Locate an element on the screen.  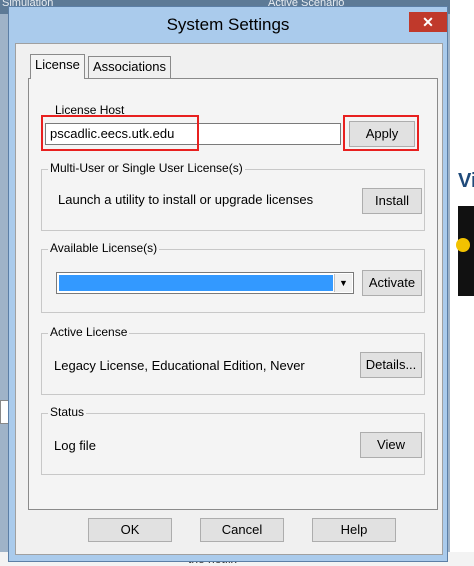
chevron-down-icon: ▼ is located at coordinates (343, 283).